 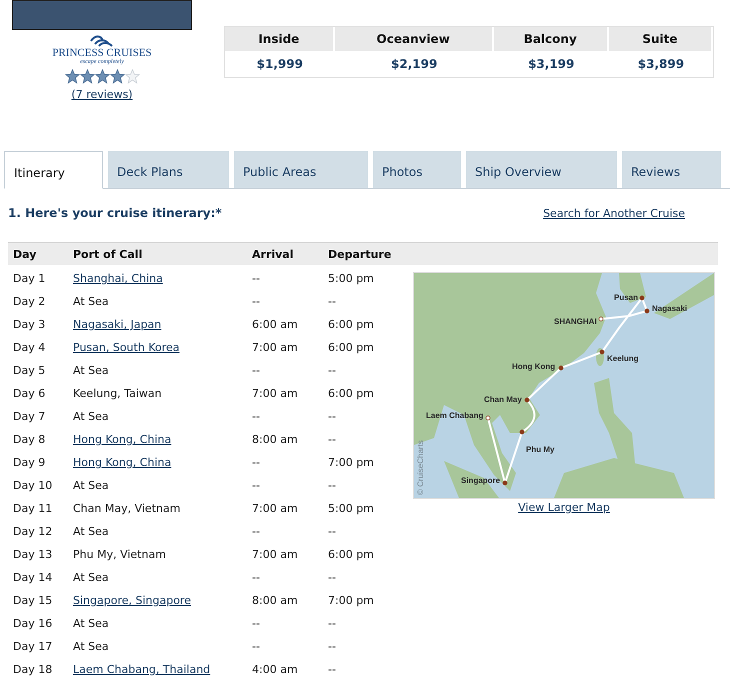 What do you see at coordinates (551, 64) in the screenshot?
I see `price-value: $3,199` at bounding box center [551, 64].